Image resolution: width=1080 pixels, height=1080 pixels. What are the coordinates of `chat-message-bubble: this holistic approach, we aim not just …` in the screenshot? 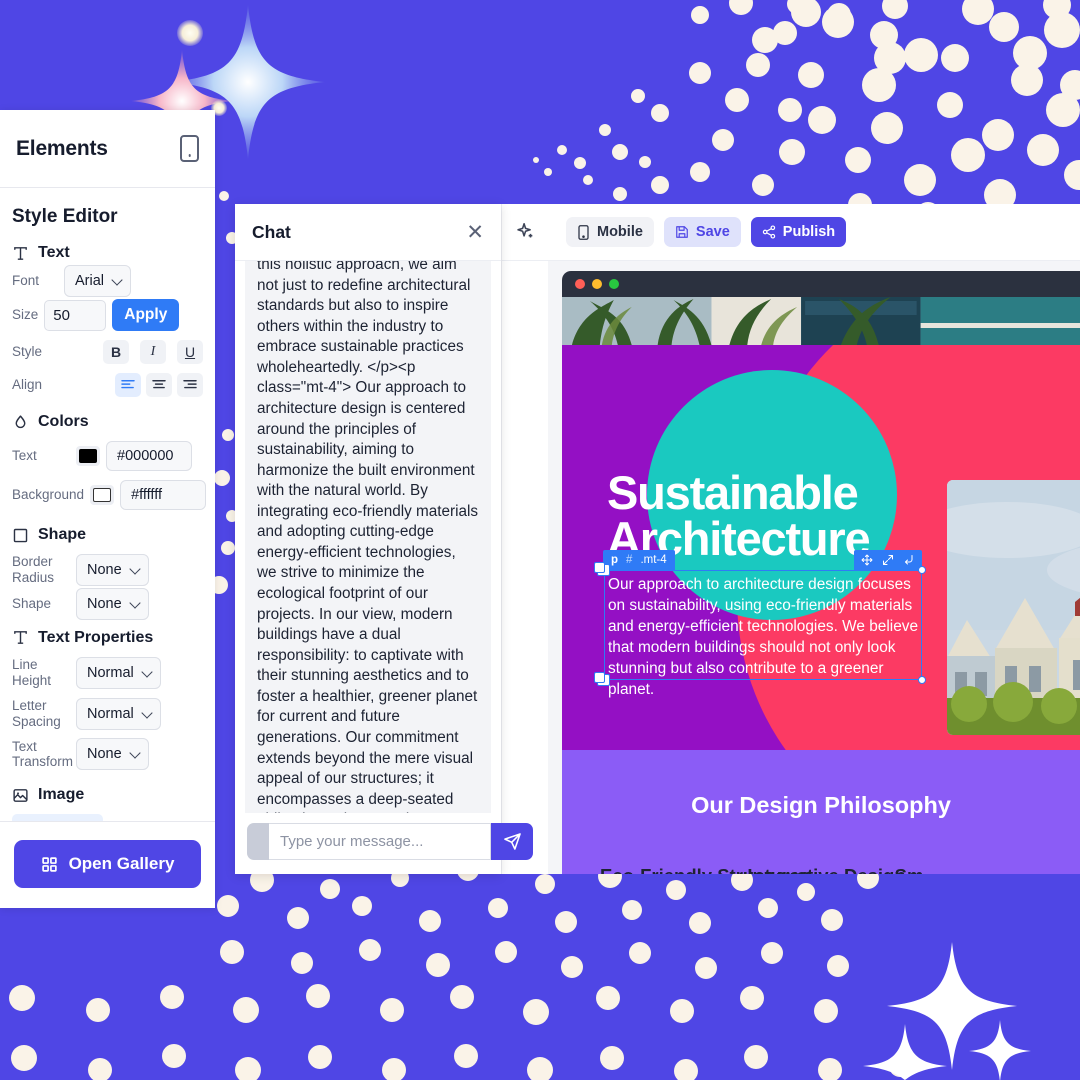 It's located at (368, 537).